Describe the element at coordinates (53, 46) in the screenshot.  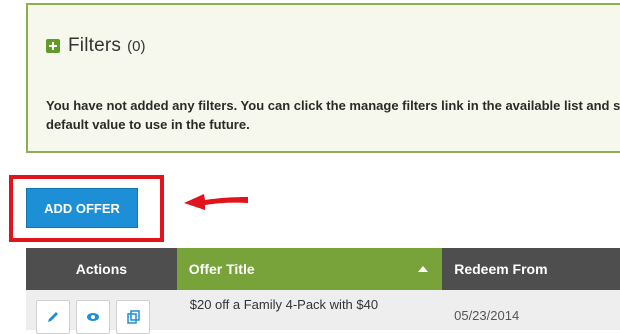
I see `plus-icon` at that location.